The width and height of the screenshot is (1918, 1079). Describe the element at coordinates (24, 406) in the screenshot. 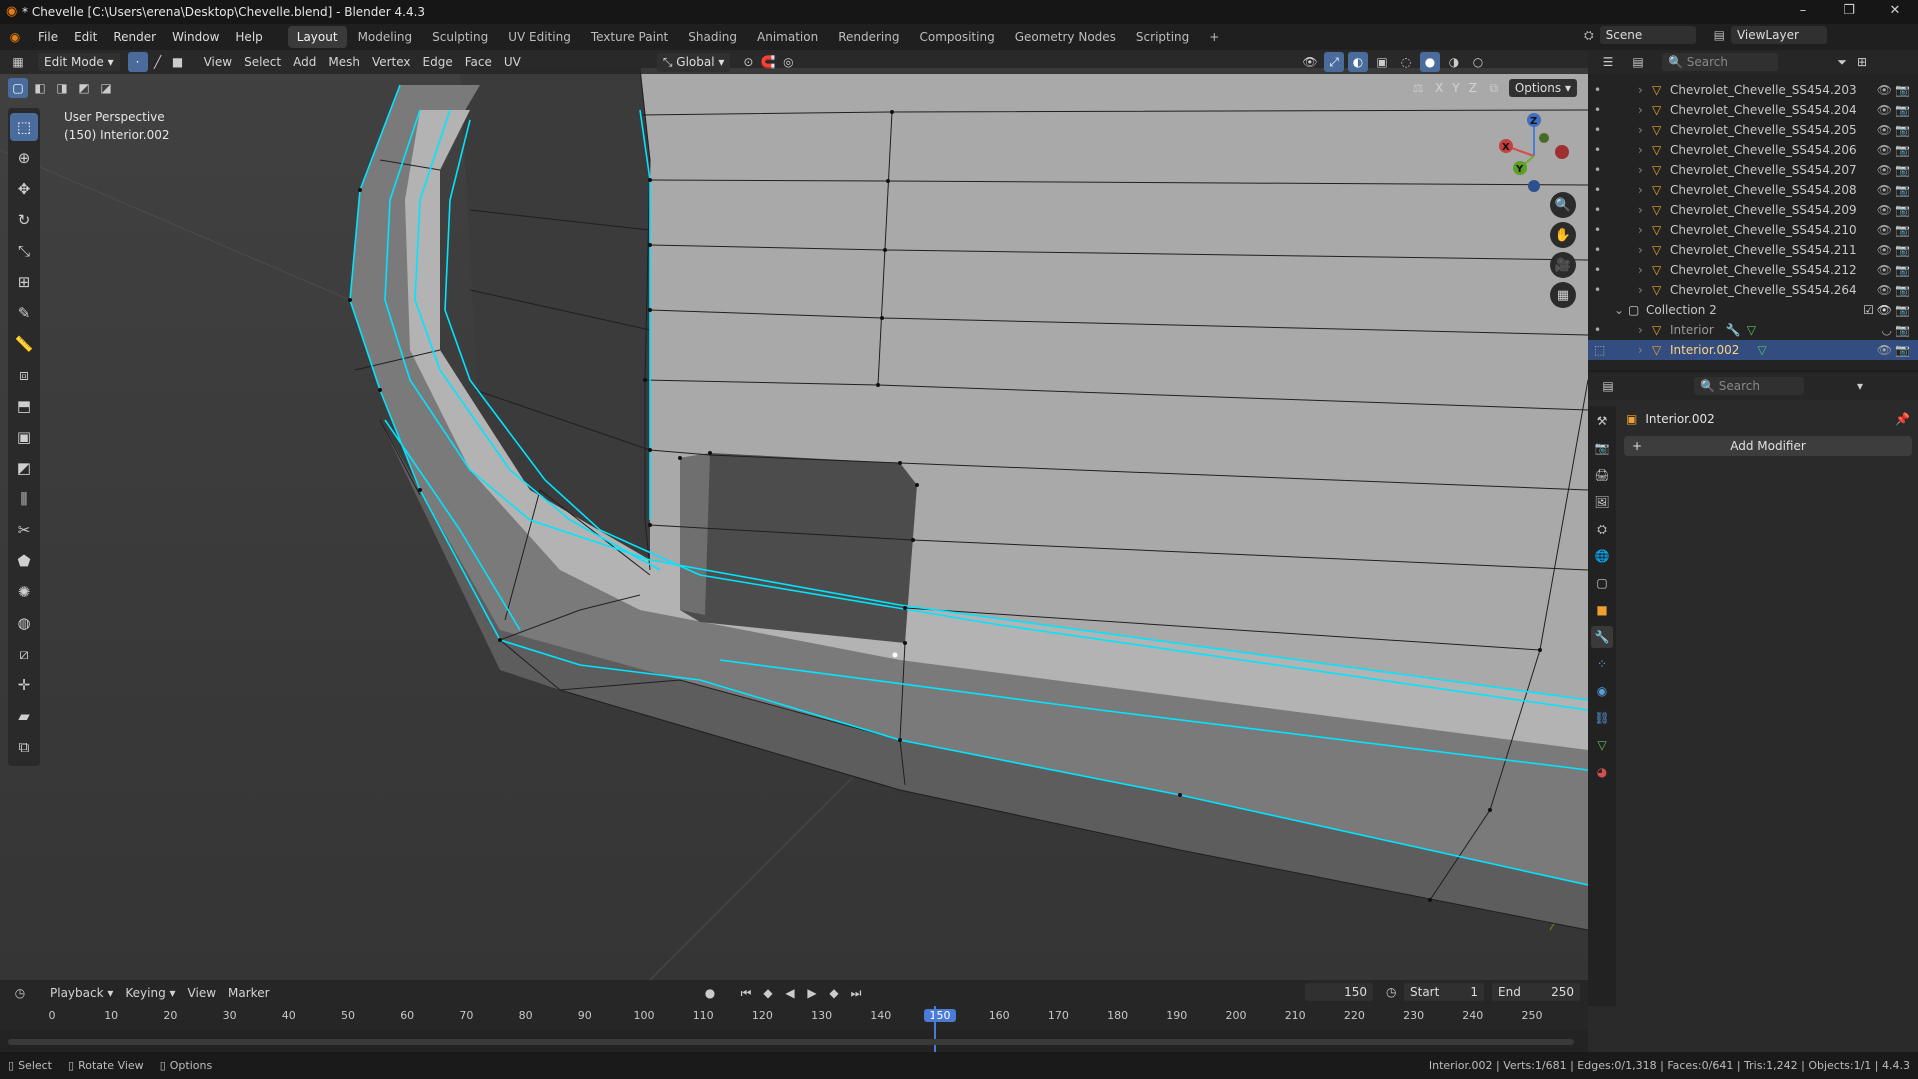

I see `extrude-tool-icon: ⬒` at that location.